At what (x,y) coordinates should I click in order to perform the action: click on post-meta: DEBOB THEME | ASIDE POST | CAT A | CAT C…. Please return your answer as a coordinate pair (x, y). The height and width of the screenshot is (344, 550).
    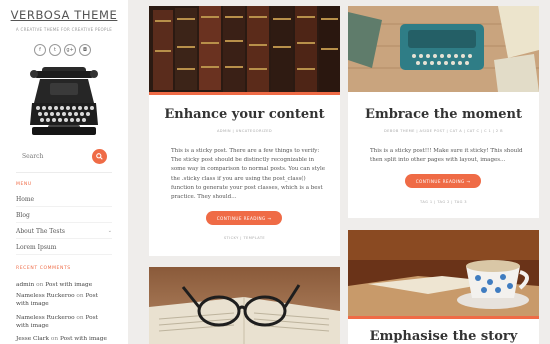
    Looking at the image, I should click on (443, 131).